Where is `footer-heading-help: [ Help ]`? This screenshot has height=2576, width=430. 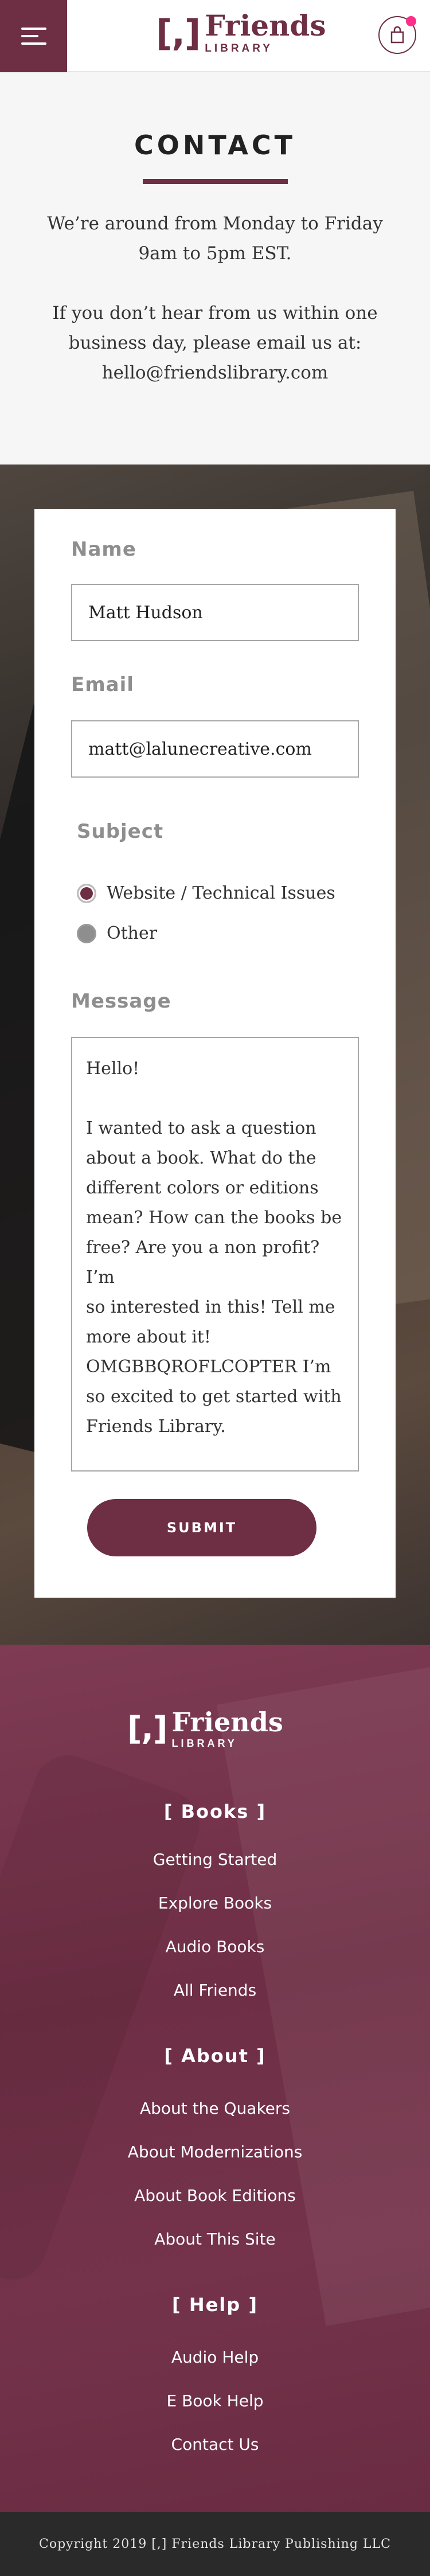 footer-heading-help: [ Help ] is located at coordinates (215, 2305).